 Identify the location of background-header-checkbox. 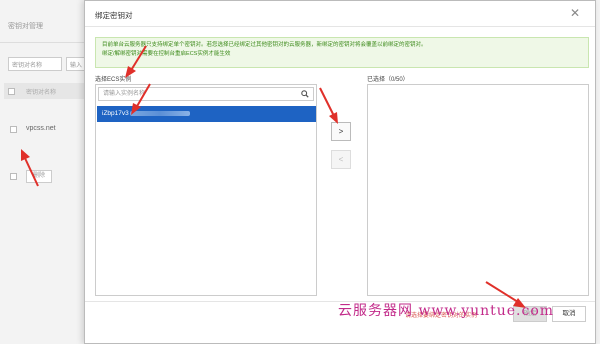
(11, 91).